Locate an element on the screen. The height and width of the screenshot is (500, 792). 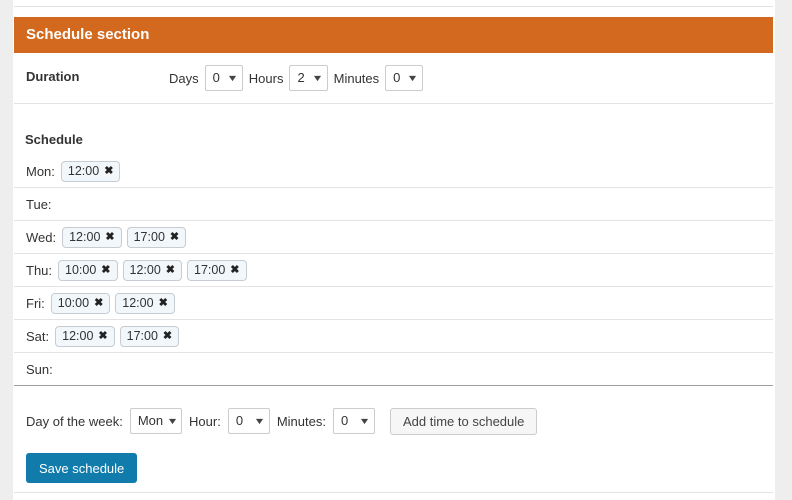
duration-divider is located at coordinates (393, 103).